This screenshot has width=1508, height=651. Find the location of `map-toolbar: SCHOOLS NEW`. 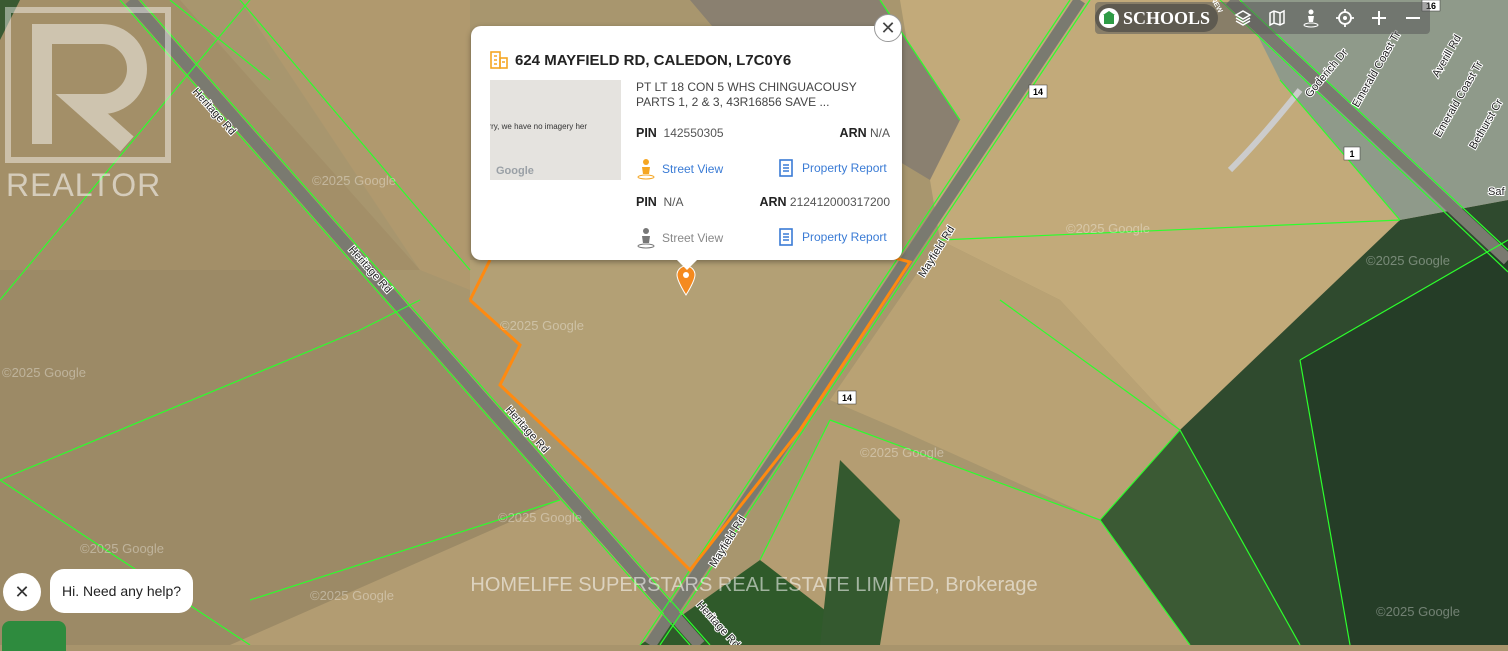

map-toolbar: SCHOOLS NEW is located at coordinates (1262, 17).